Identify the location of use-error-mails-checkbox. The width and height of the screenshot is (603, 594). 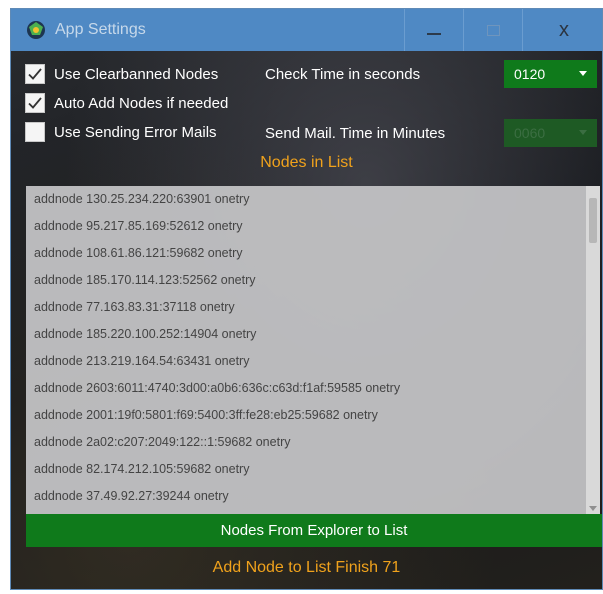
(35, 132).